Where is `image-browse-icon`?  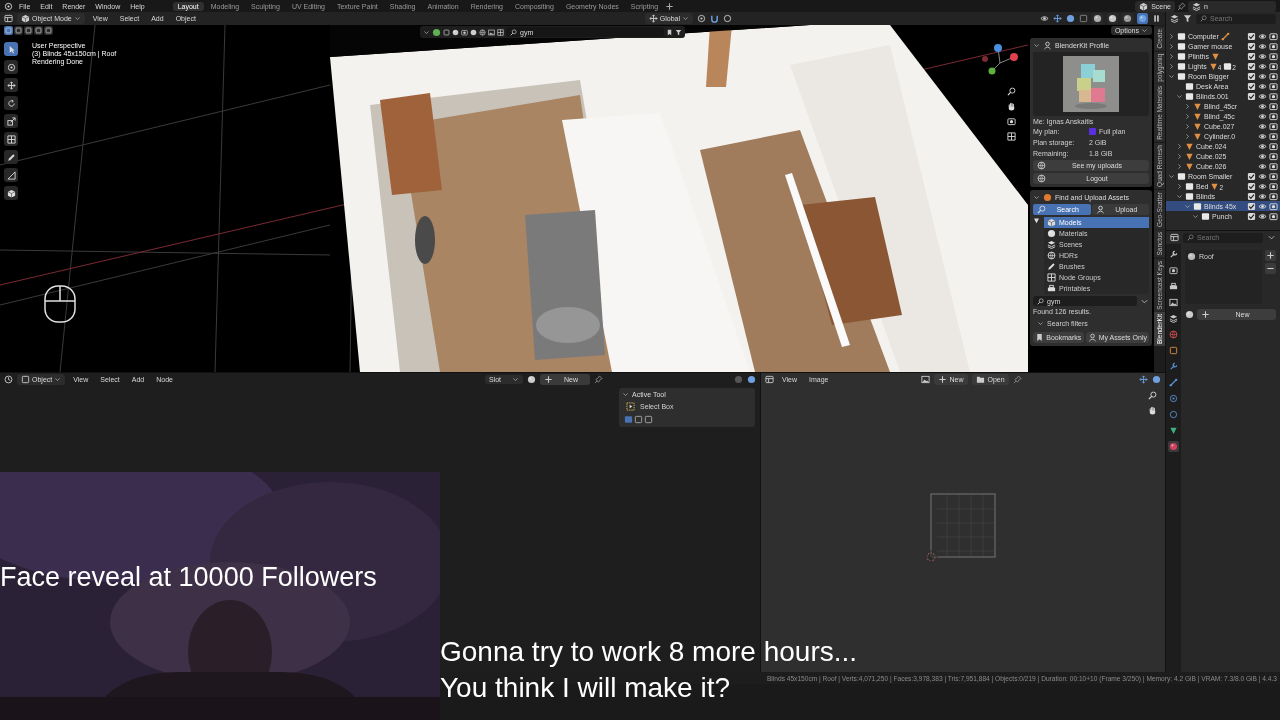 image-browse-icon is located at coordinates (925, 379).